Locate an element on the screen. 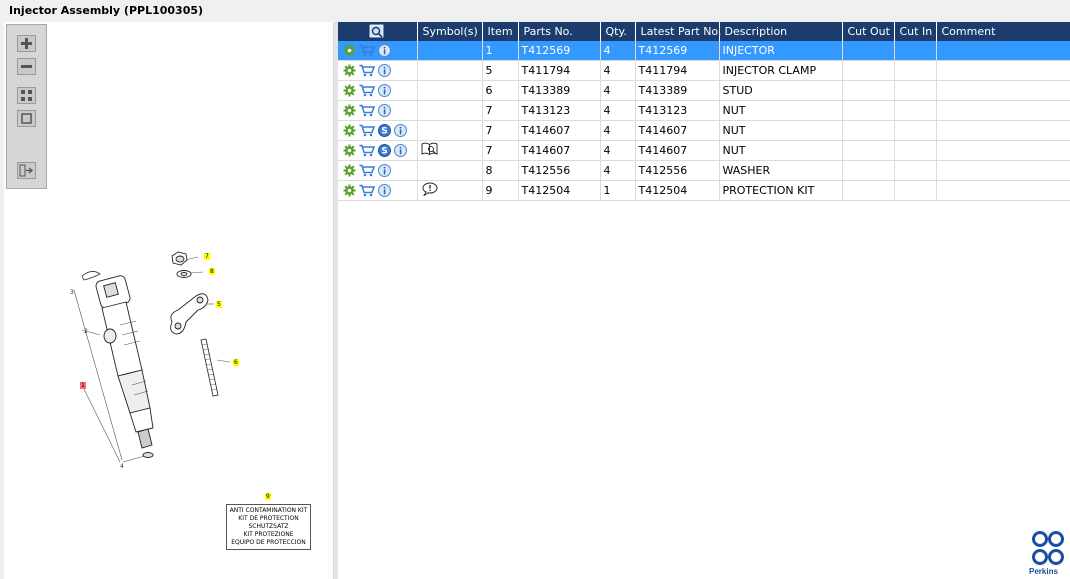 Image resolution: width=1070 pixels, height=579 pixels. column-header-actions is located at coordinates (378, 31).